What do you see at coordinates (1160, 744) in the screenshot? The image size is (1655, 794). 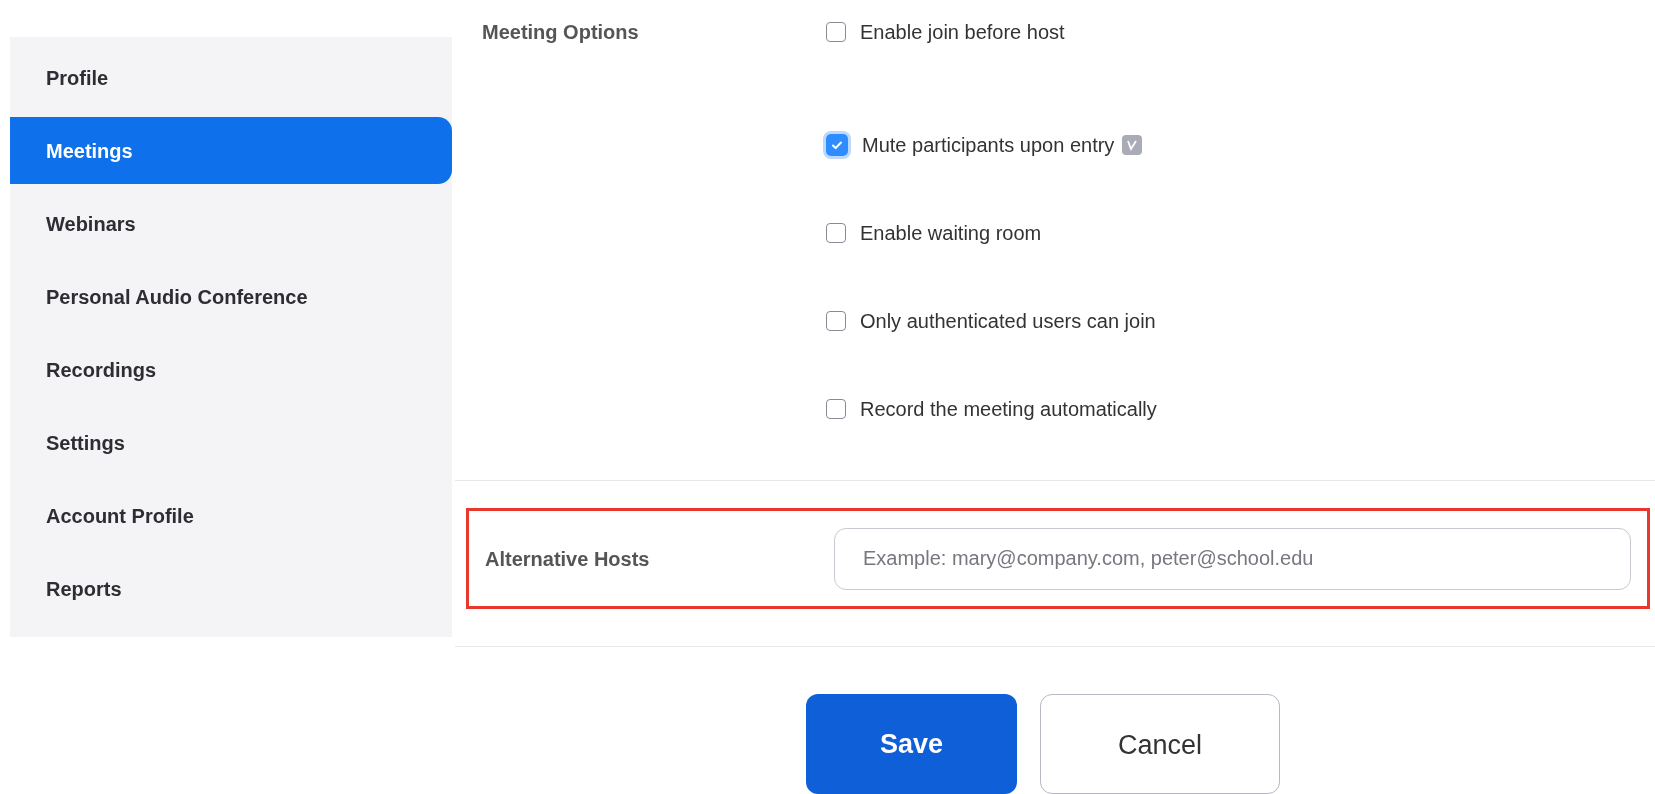 I see `cancel-button: Cancel` at bounding box center [1160, 744].